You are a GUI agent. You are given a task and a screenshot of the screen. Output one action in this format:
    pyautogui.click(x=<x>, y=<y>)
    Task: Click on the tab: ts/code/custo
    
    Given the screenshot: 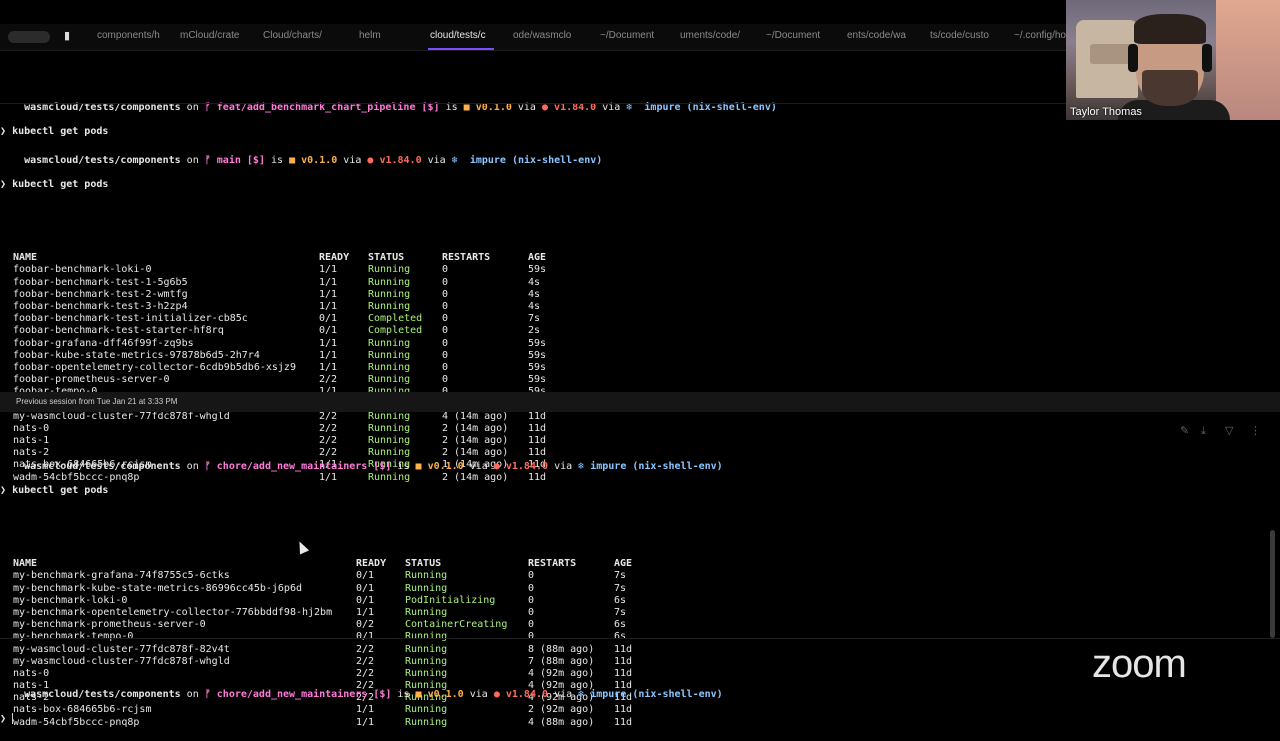 What is the action you would take?
    pyautogui.click(x=959, y=35)
    